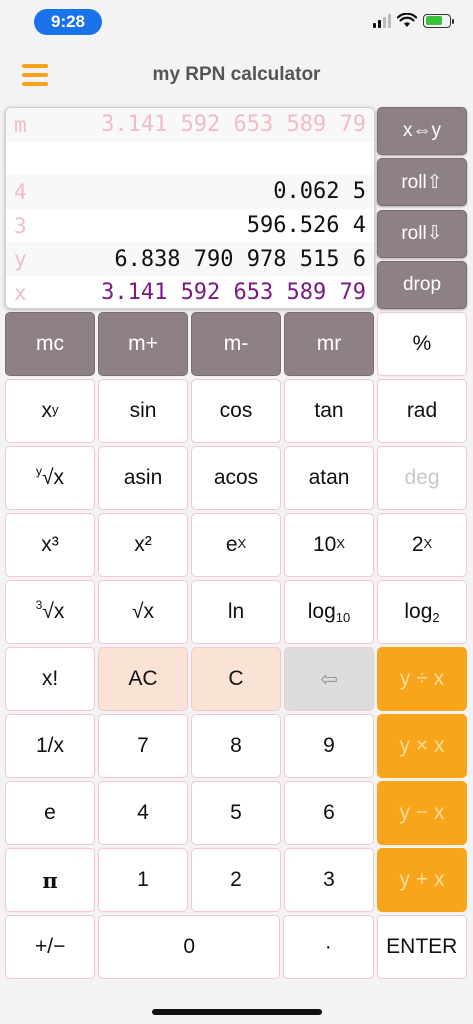 This screenshot has height=1024, width=473. I want to click on two-power-button: 2X, so click(422, 545).